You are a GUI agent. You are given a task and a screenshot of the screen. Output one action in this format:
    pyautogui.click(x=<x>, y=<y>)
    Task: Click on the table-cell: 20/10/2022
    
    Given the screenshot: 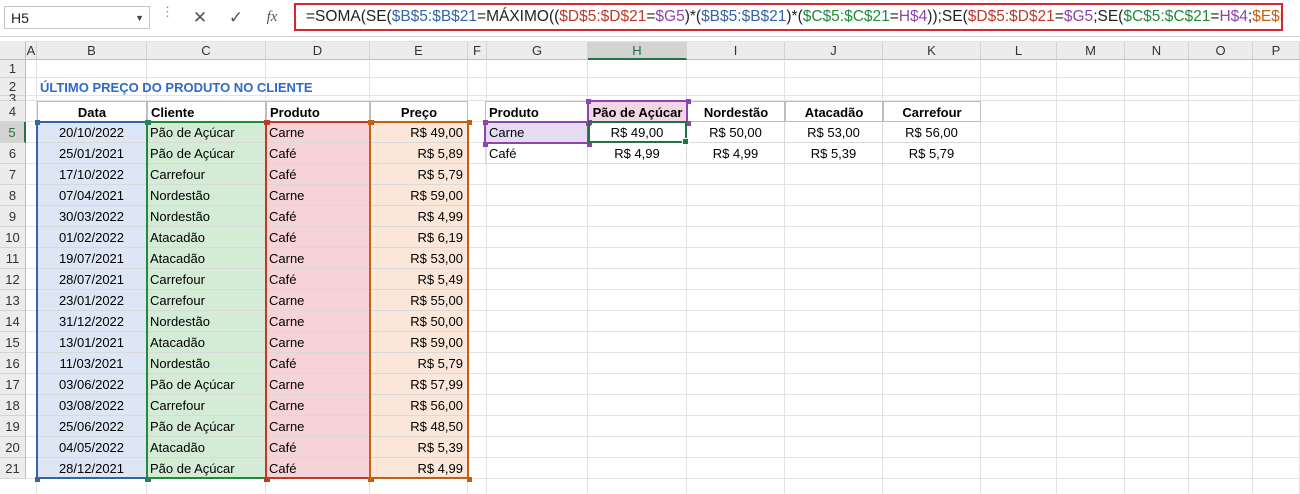 What is the action you would take?
    pyautogui.click(x=92, y=132)
    